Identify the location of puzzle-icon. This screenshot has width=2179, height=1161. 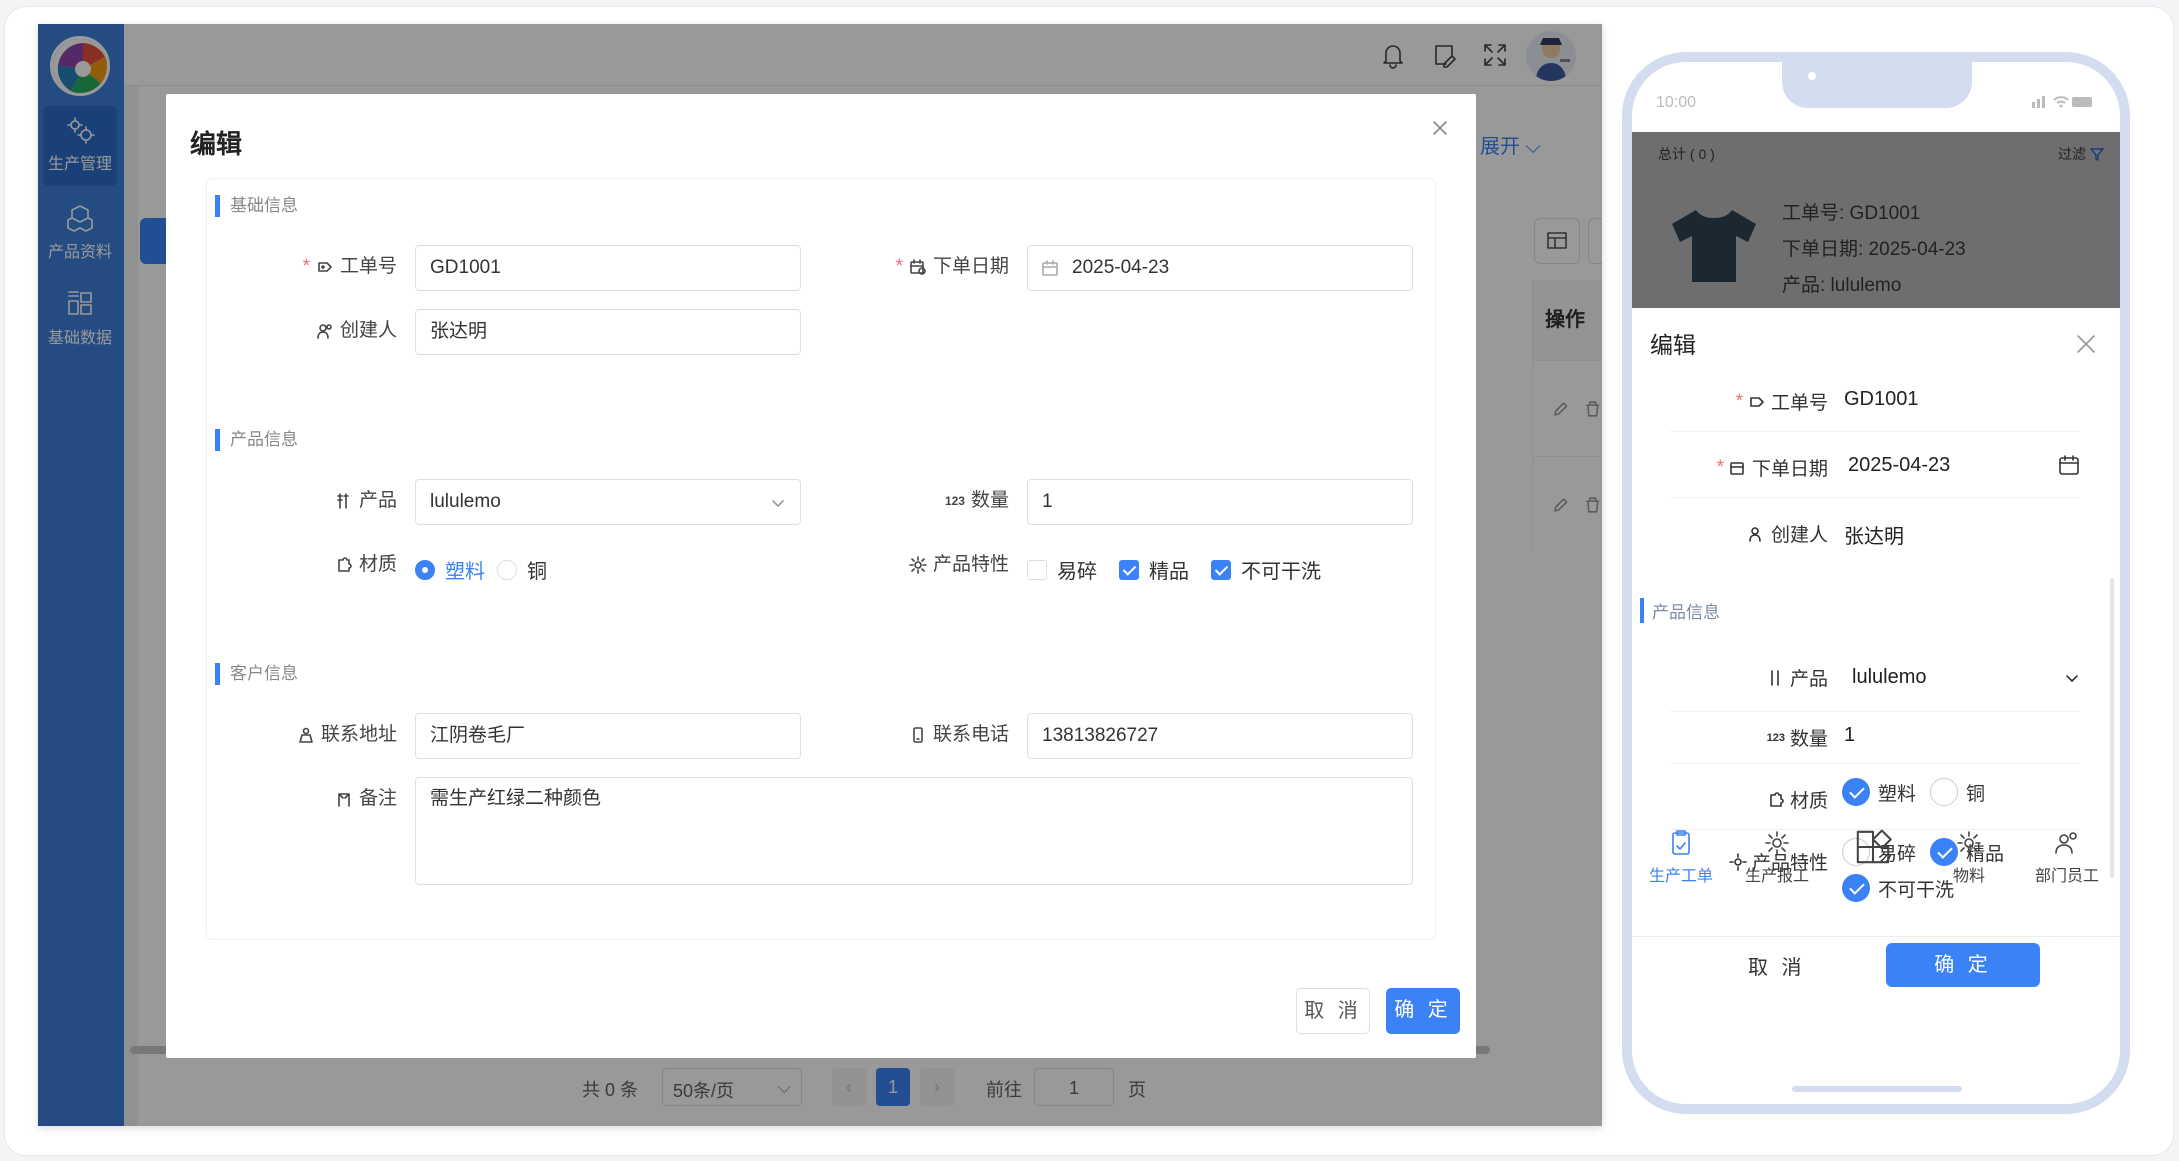
(1777, 799).